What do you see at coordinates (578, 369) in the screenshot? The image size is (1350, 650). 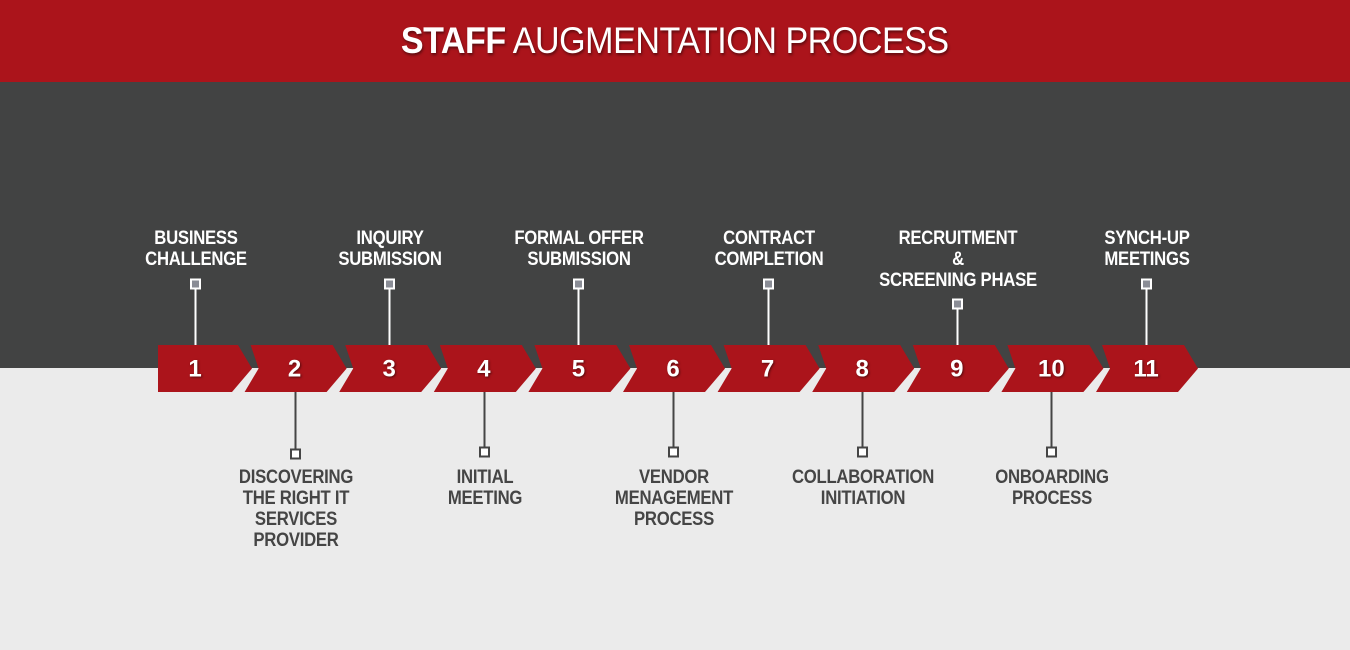 I see `step-number: 5` at bounding box center [578, 369].